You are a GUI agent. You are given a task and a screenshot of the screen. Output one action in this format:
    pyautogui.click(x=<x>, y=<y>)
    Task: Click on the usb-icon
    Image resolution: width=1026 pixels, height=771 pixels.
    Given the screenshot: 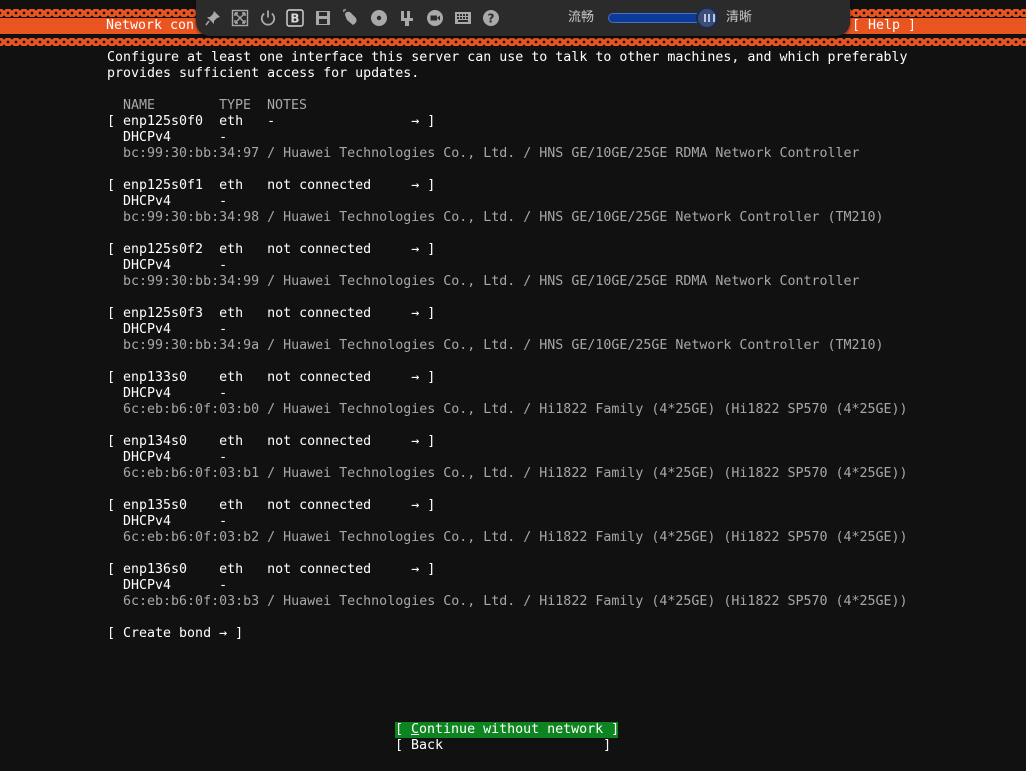 What is the action you would take?
    pyautogui.click(x=407, y=18)
    